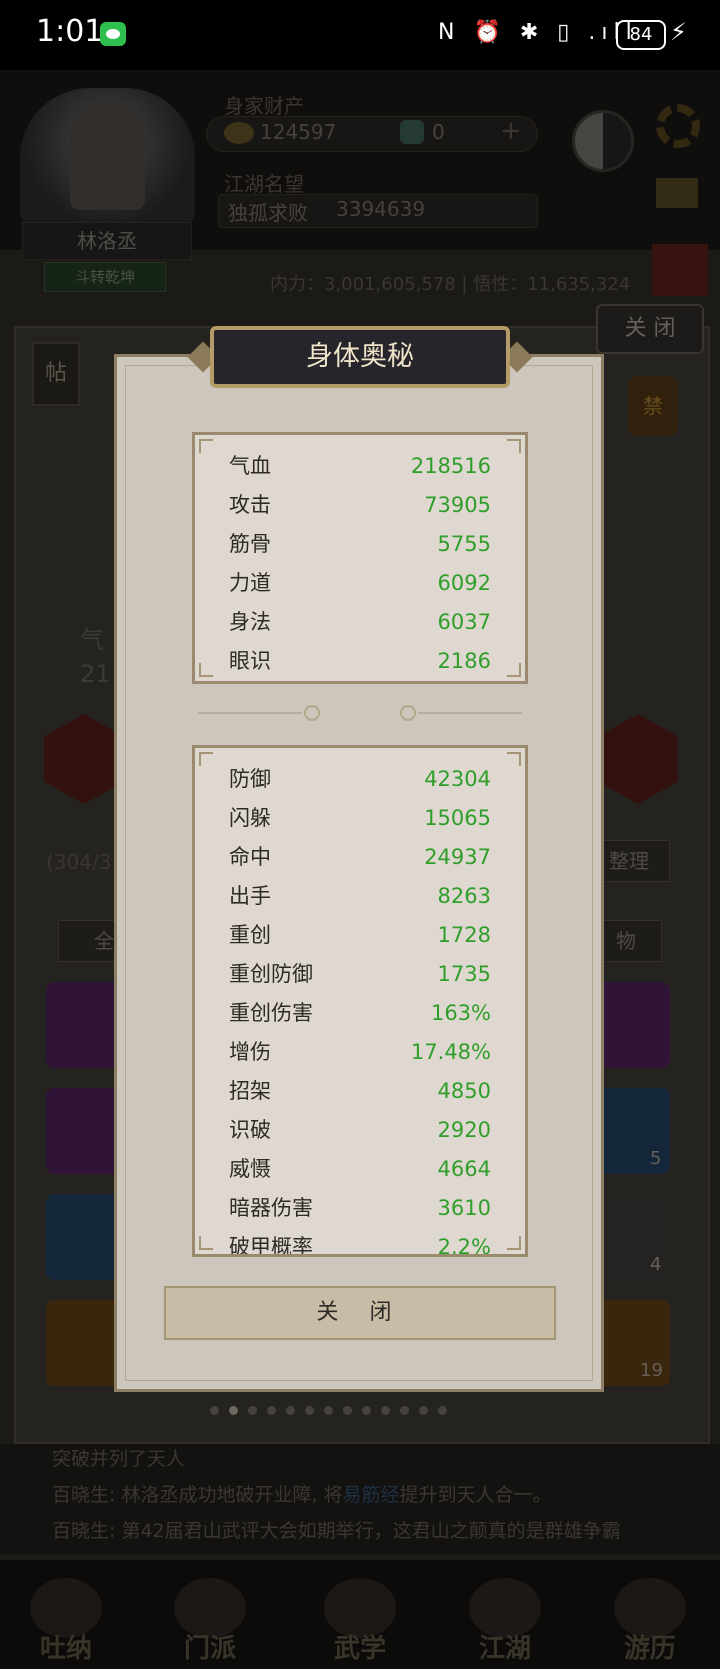  I want to click on stat-row: 重创 1728, so click(360, 935).